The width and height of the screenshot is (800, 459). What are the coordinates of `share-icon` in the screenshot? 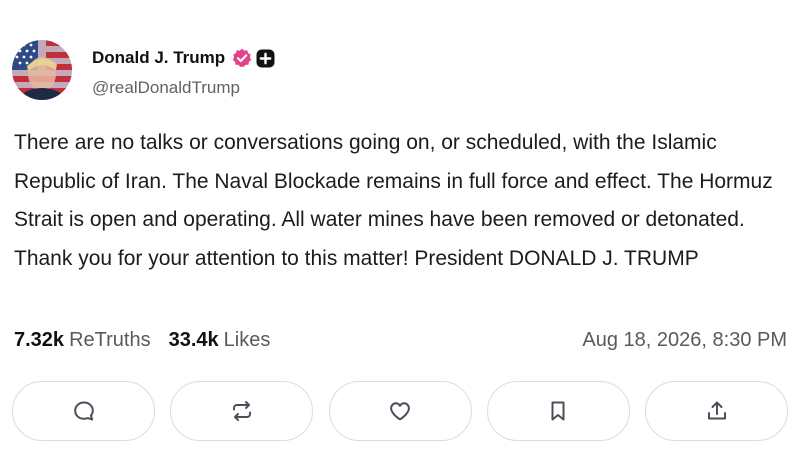 It's located at (716, 410).